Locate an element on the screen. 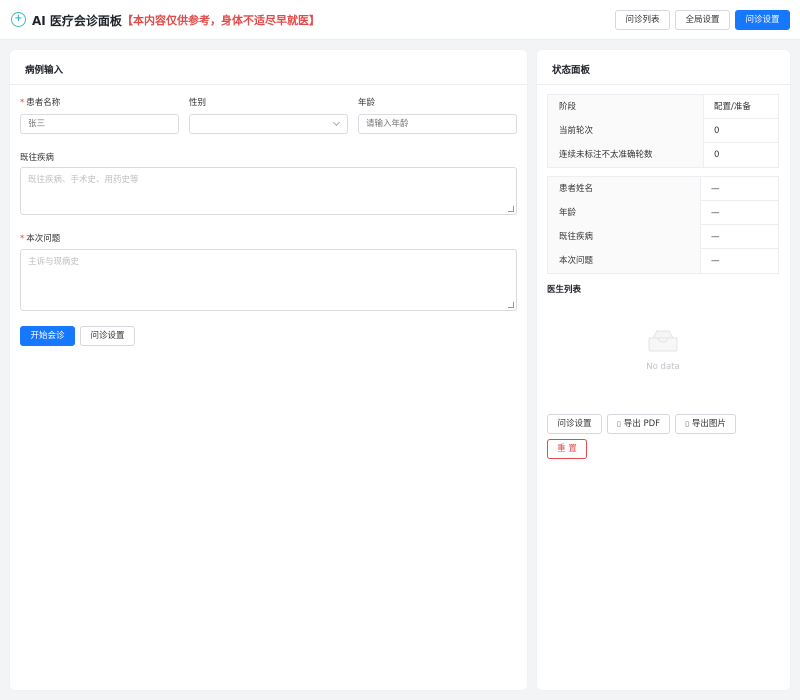  status-panel-title: 状态面板 is located at coordinates (571, 70).